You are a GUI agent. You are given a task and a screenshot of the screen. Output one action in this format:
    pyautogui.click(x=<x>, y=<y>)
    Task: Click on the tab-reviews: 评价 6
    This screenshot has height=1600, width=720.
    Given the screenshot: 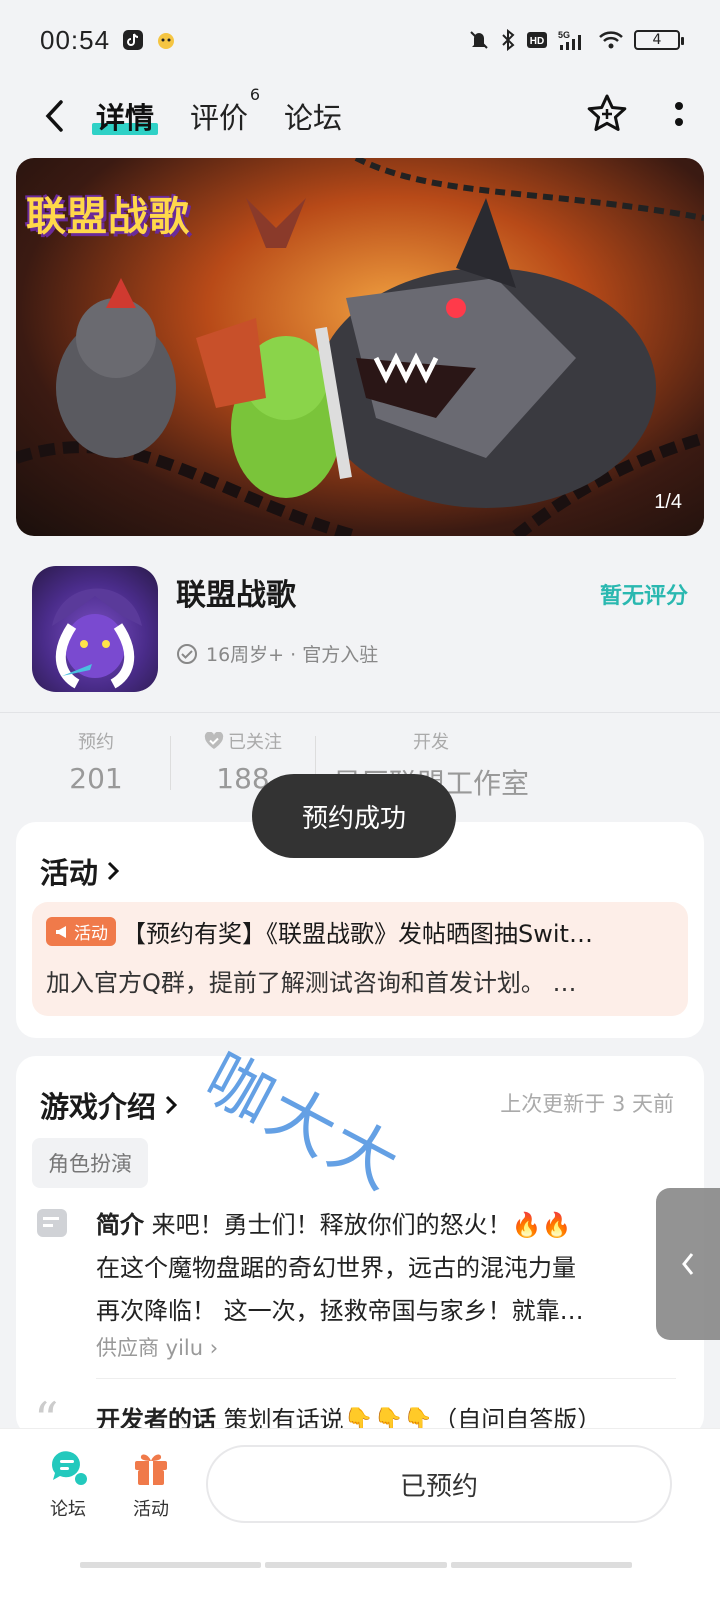 What is the action you would take?
    pyautogui.click(x=225, y=111)
    